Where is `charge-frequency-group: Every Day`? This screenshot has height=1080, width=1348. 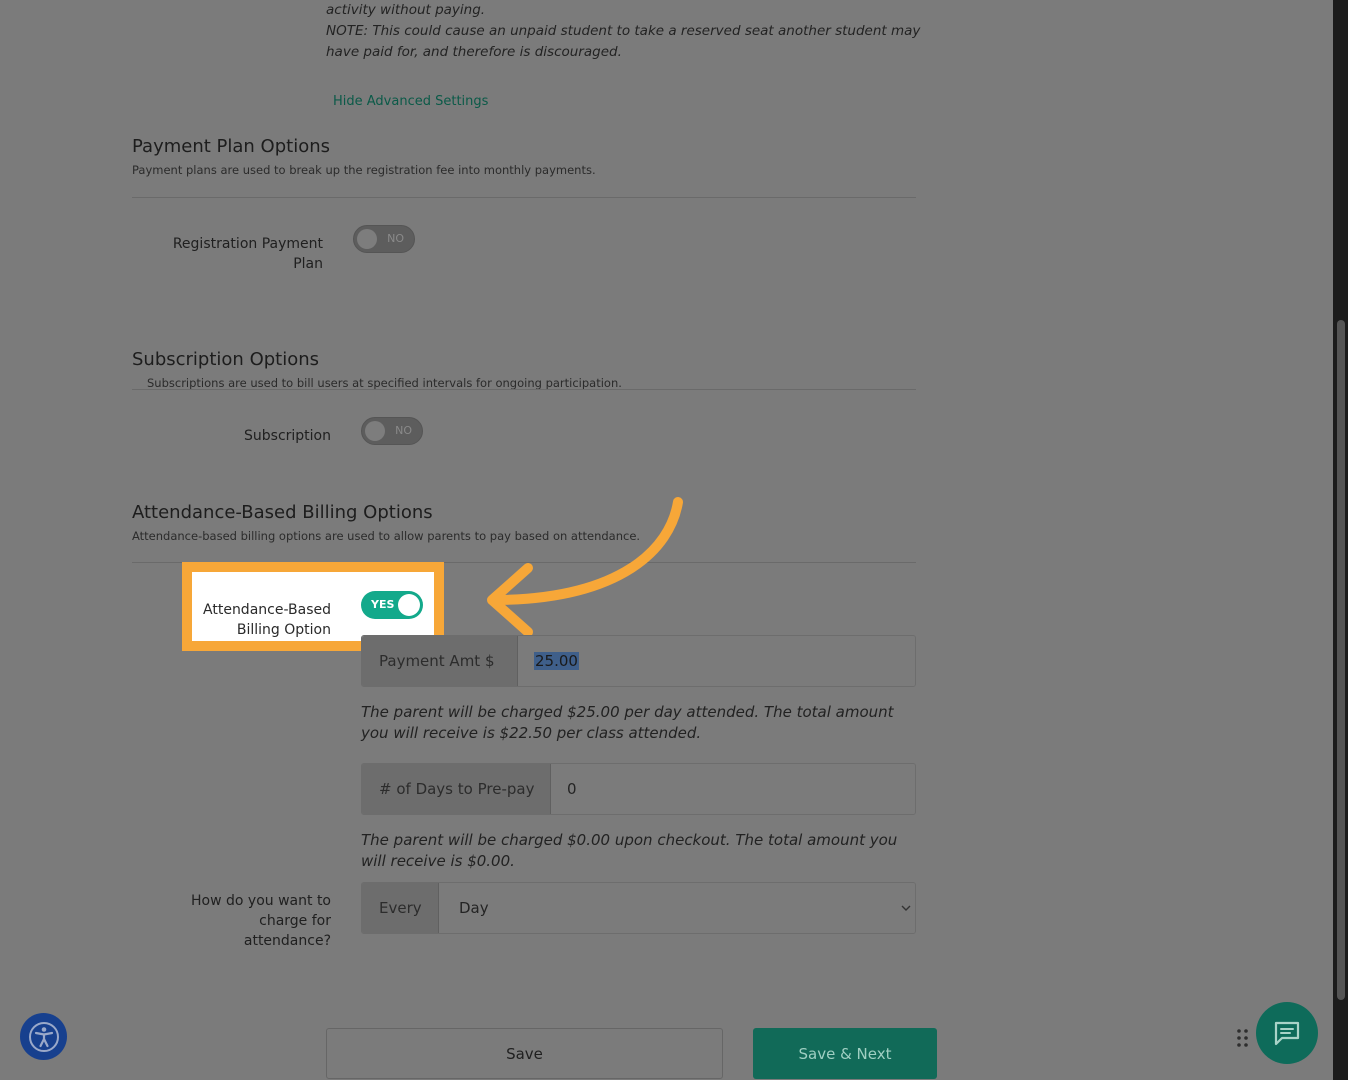 charge-frequency-group: Every Day is located at coordinates (638, 908).